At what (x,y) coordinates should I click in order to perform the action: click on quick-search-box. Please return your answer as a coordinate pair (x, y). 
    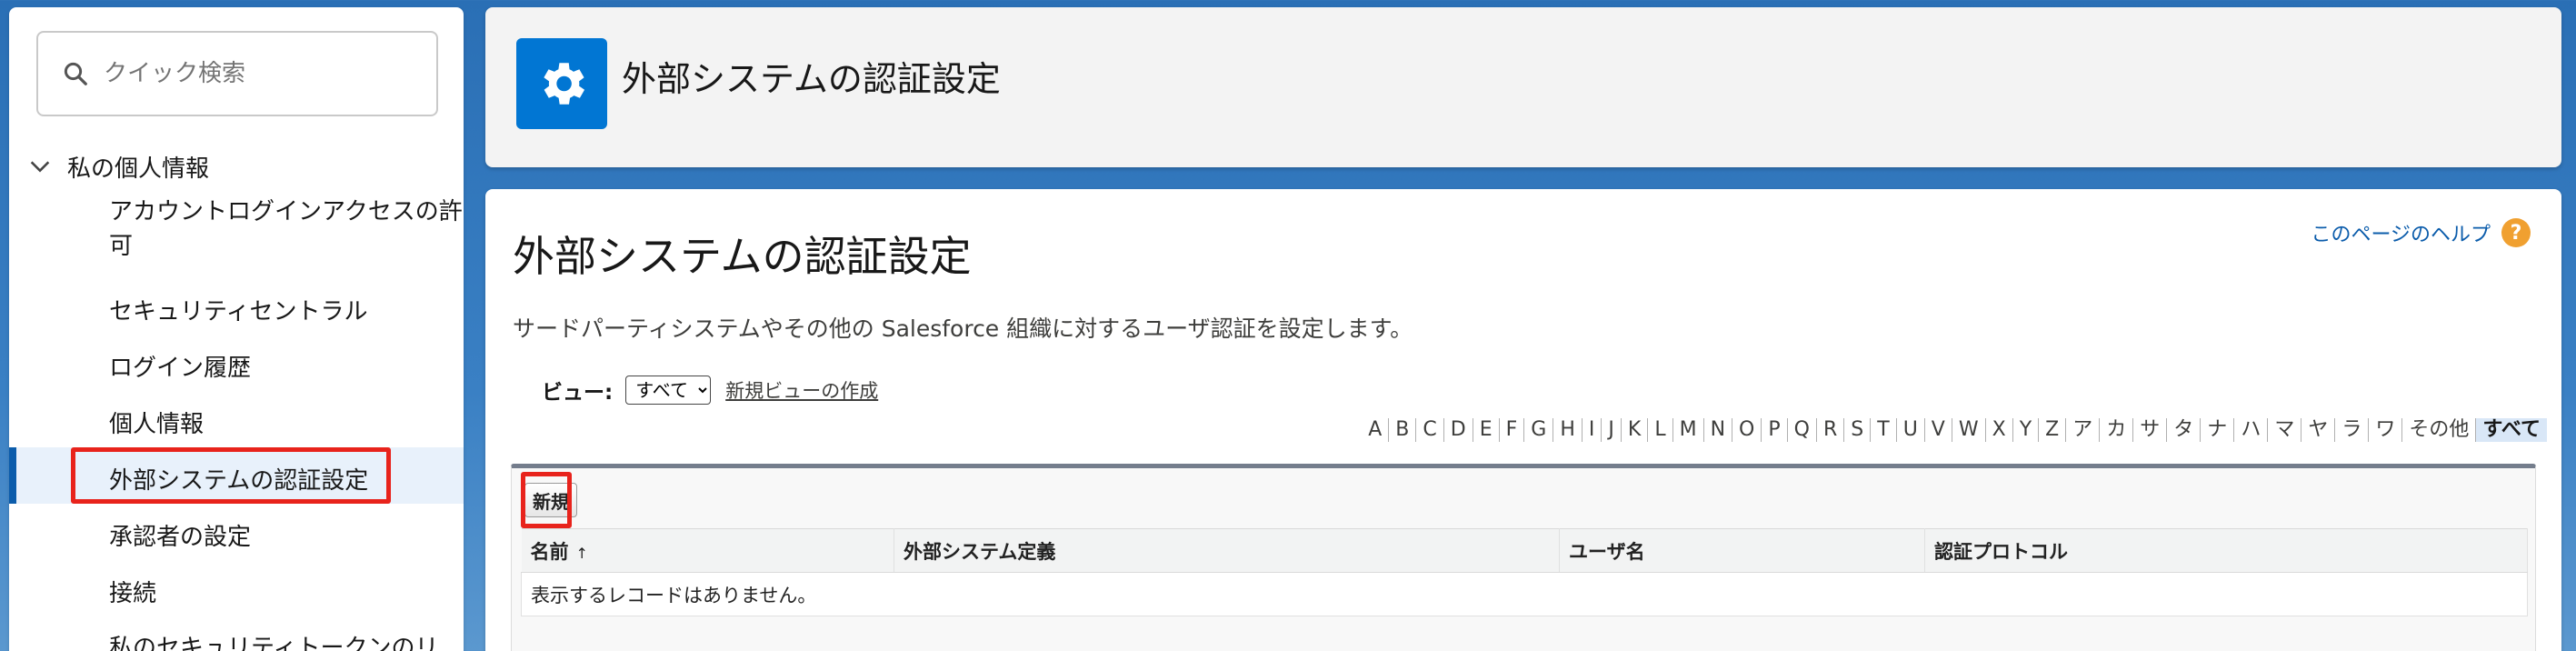
    Looking at the image, I should click on (237, 73).